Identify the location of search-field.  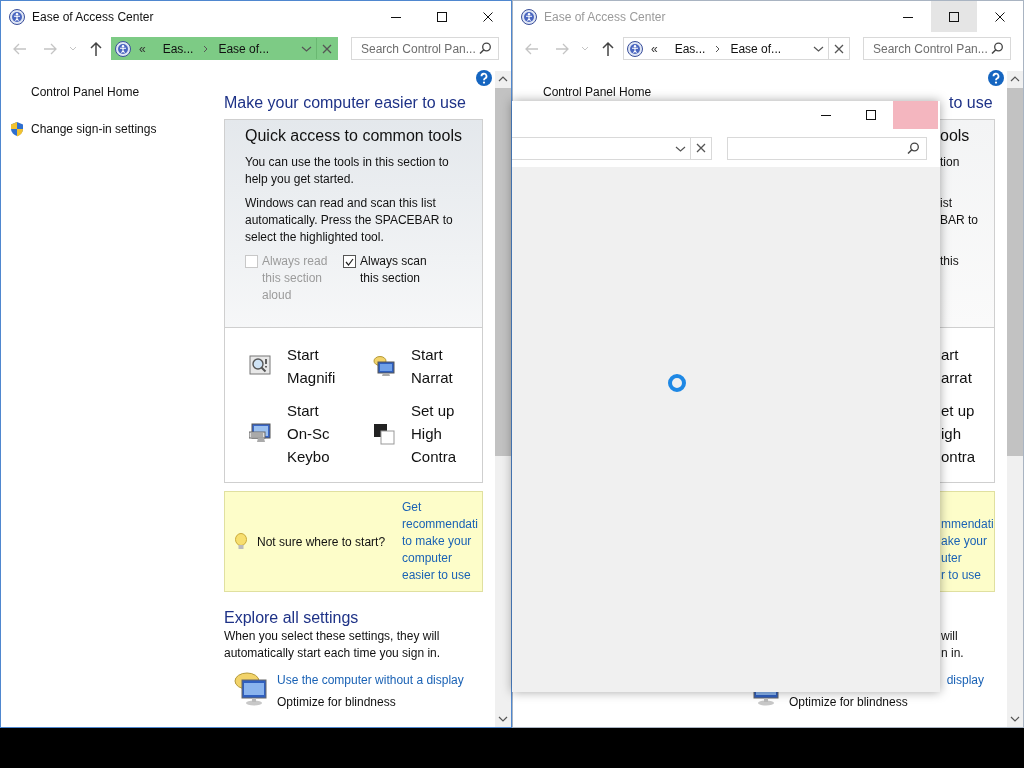
(827, 148).